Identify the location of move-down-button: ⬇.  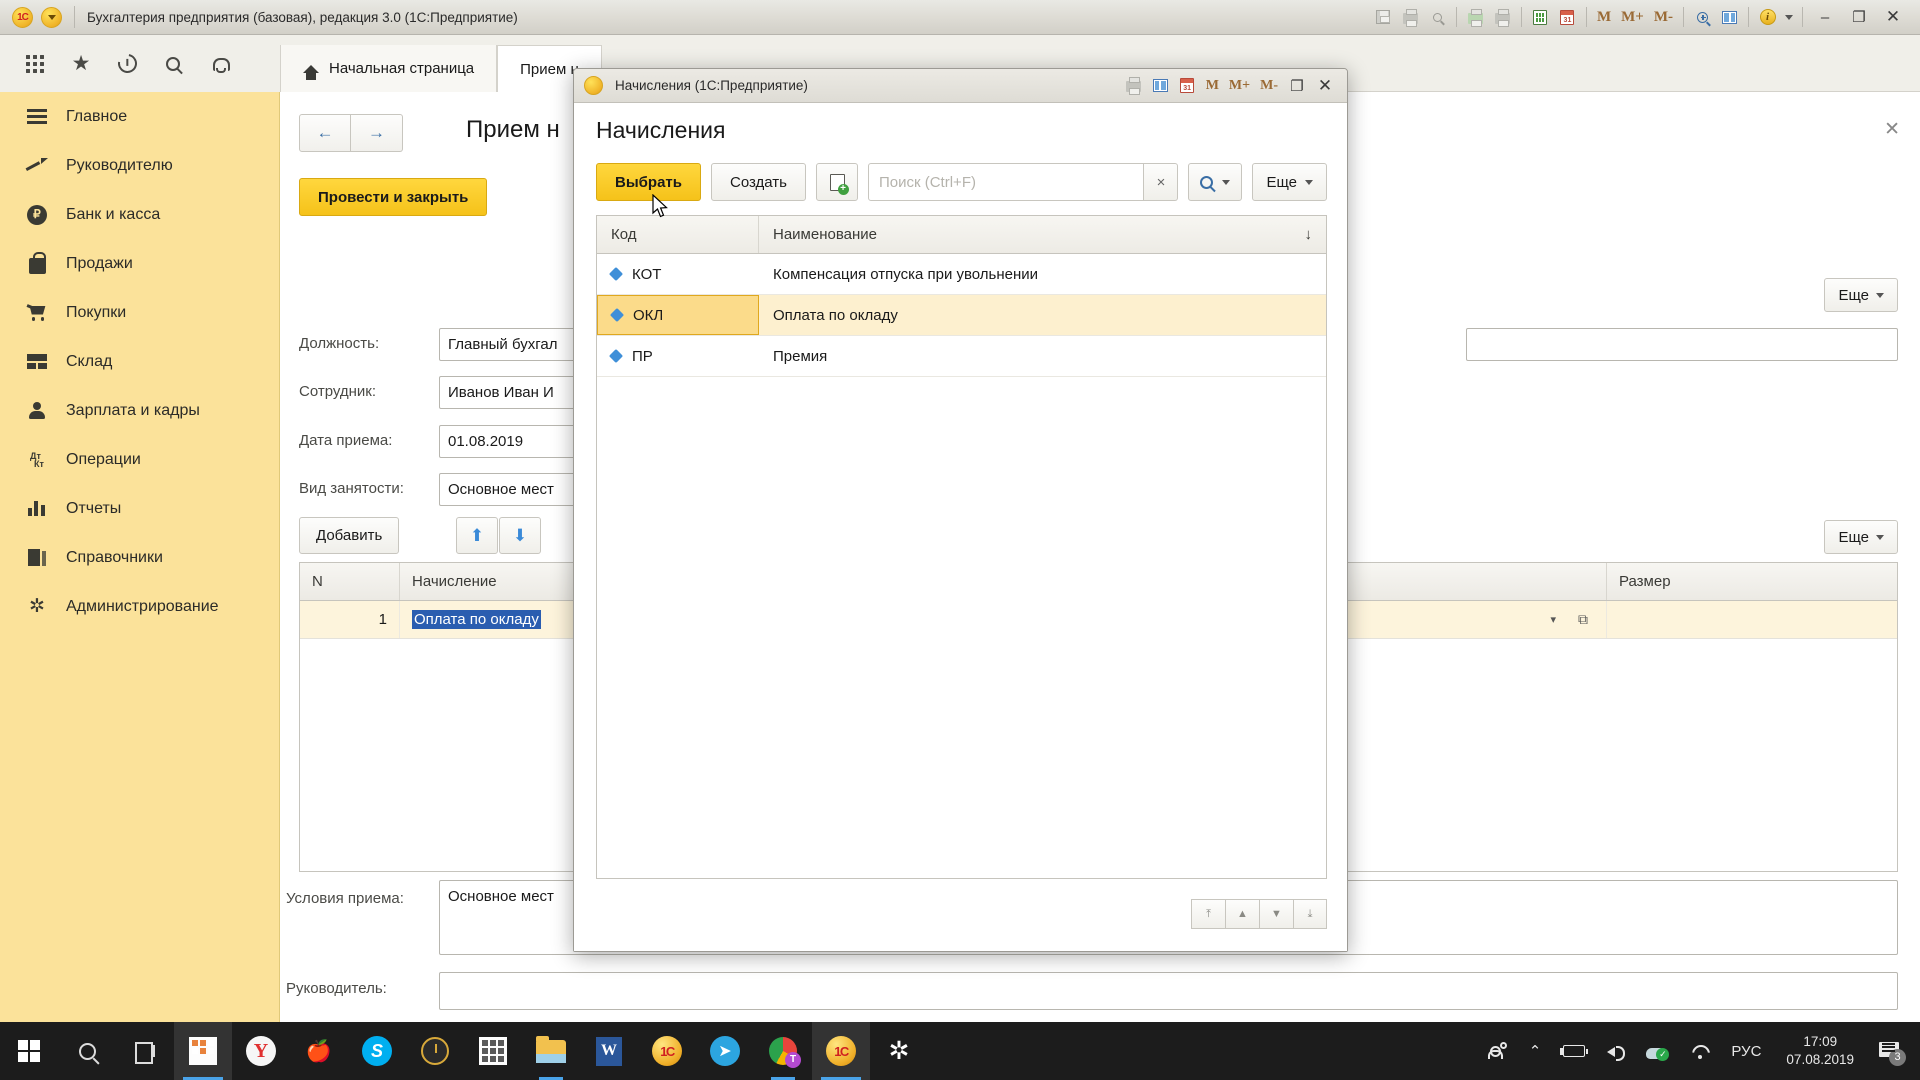
(520, 535).